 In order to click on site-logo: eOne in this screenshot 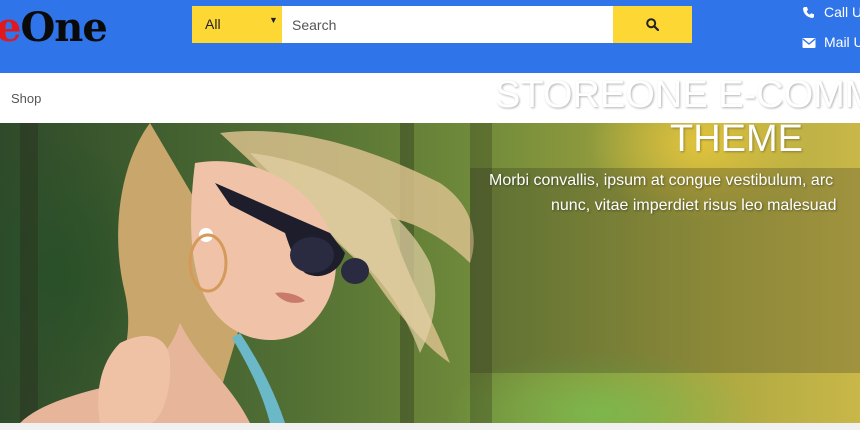, I will do `click(54, 28)`.